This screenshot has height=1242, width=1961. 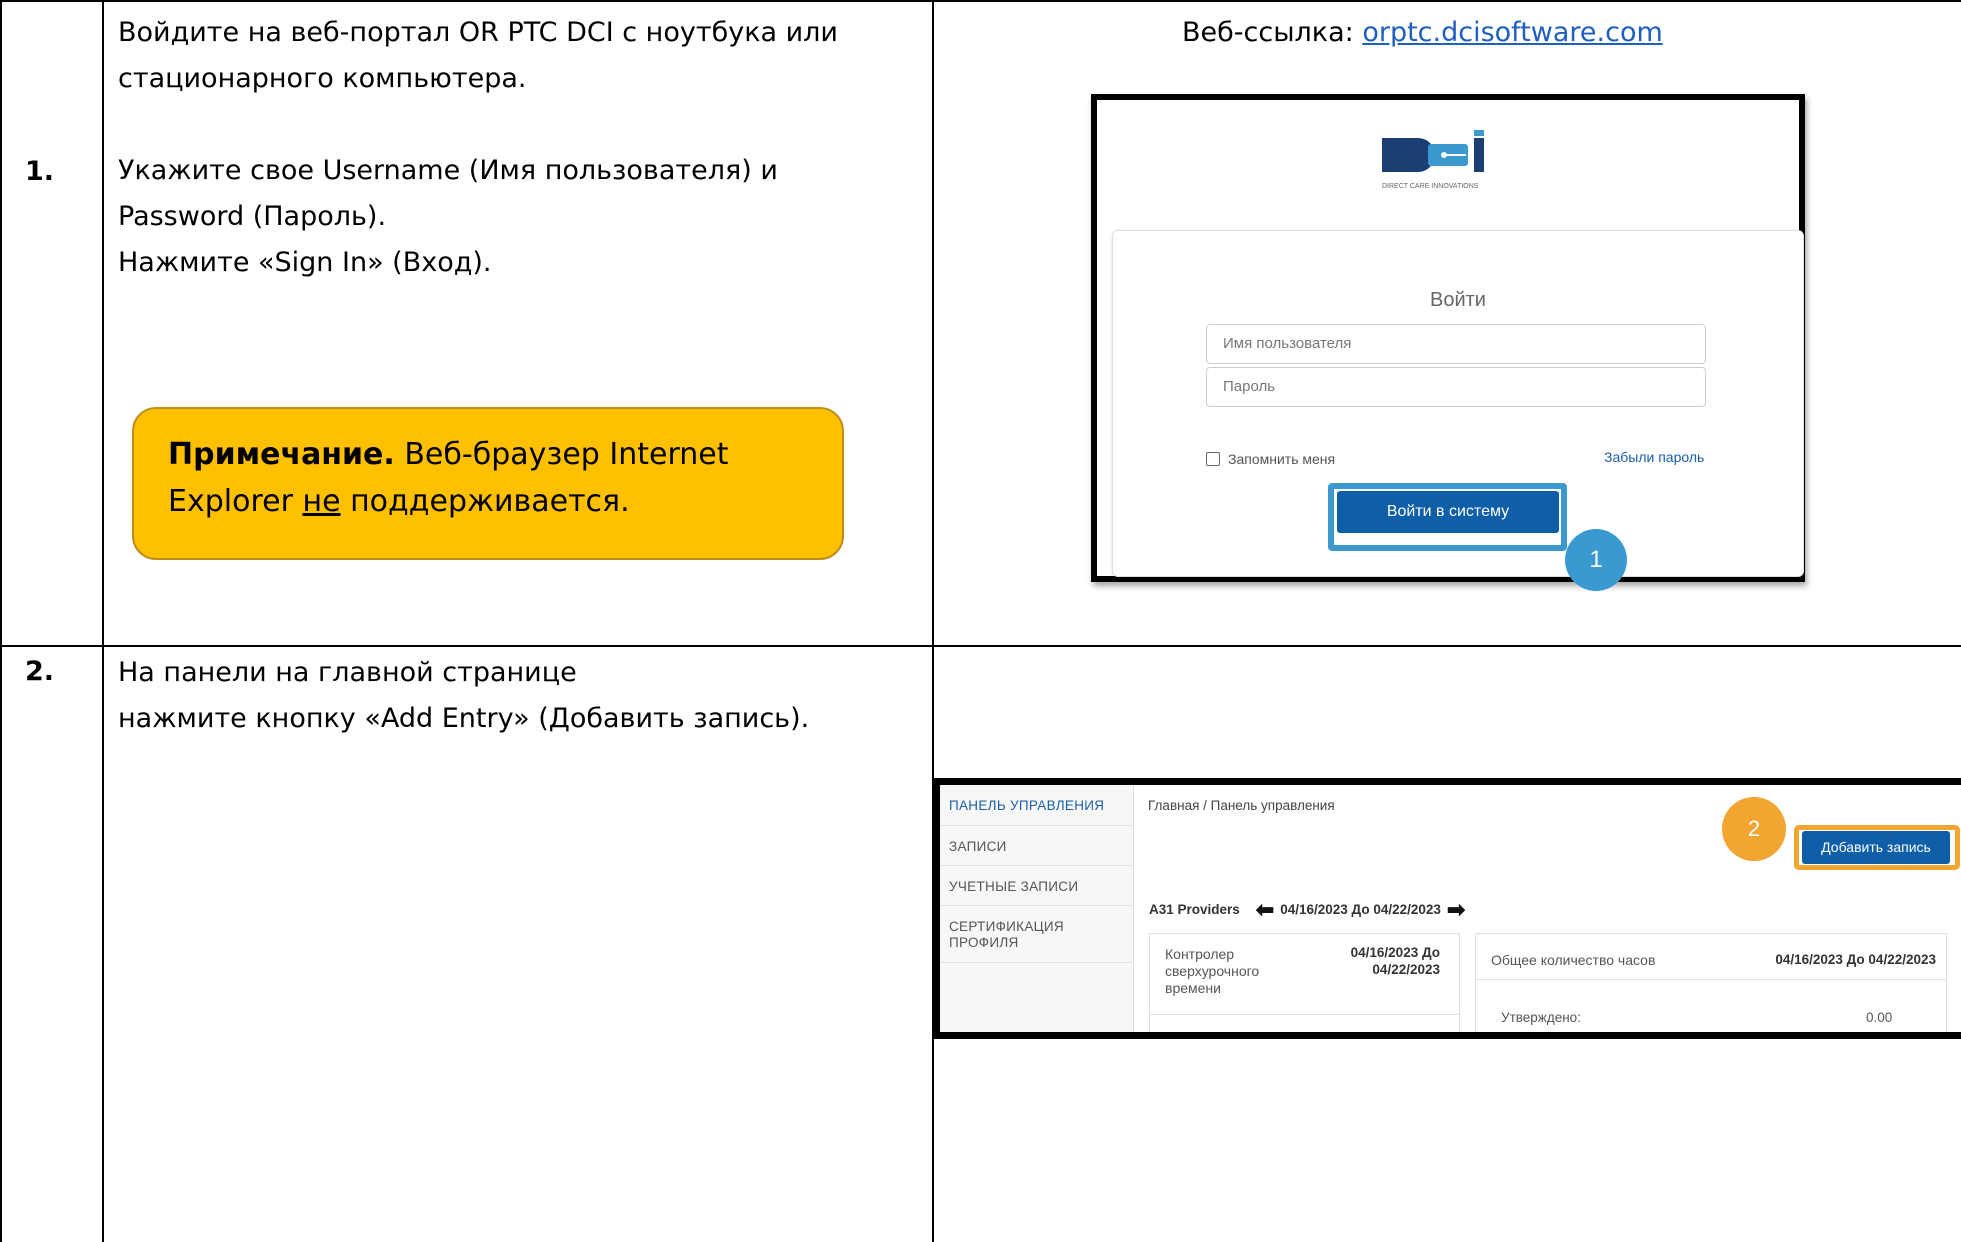 I want to click on next-week-arrow-icon: ➡, so click(x=1456, y=909).